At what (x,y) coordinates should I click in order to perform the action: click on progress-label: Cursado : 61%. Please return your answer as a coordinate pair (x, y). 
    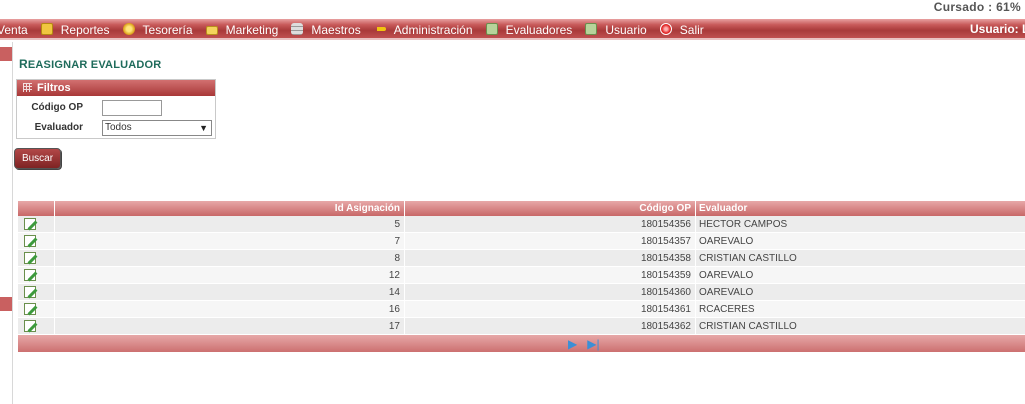
    Looking at the image, I should click on (977, 7).